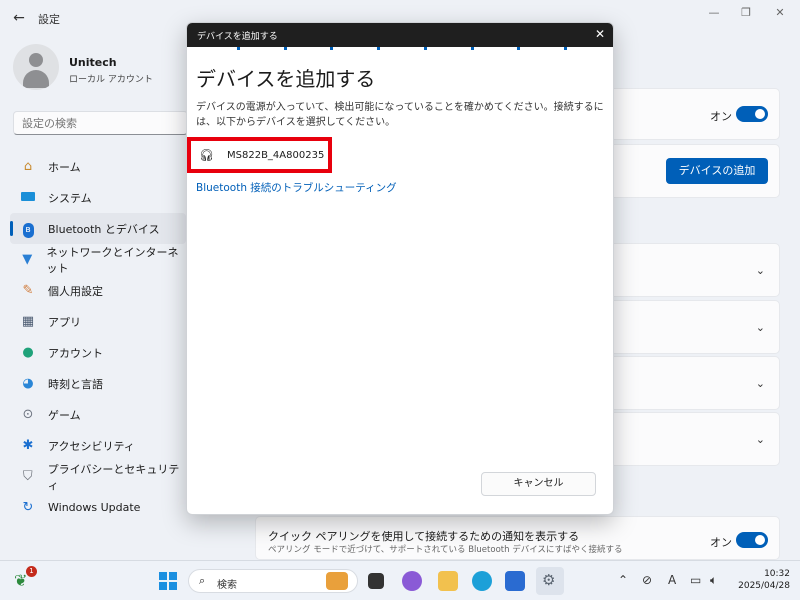  I want to click on network-off-icon: ⊘, so click(647, 580).